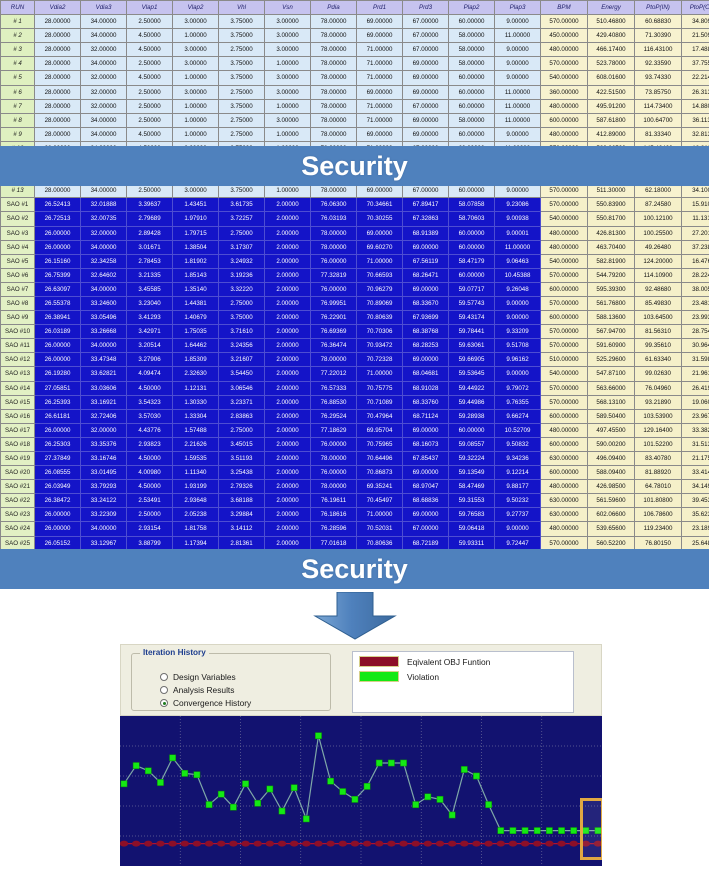  What do you see at coordinates (425, 50) in the screenshot?
I see `cell-value: 67.00000` at bounding box center [425, 50].